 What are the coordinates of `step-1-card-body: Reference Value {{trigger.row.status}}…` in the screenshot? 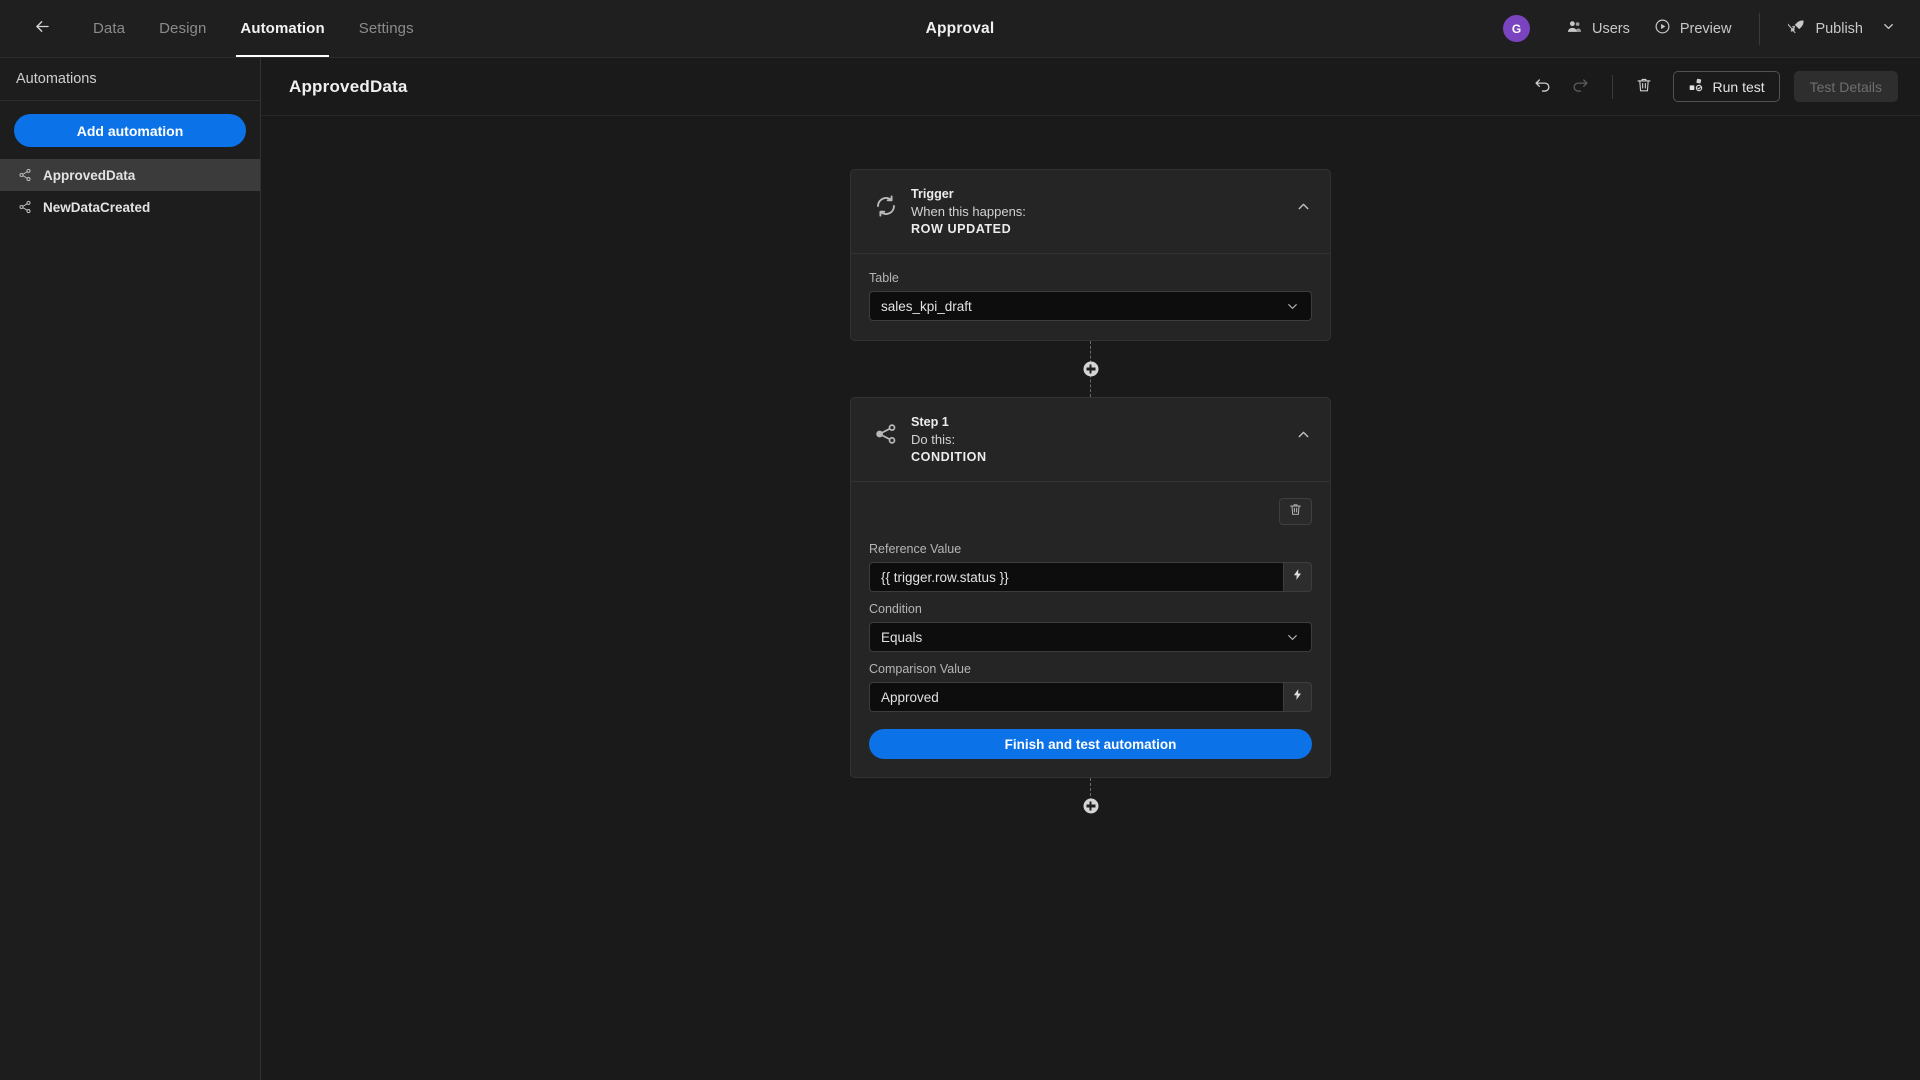 It's located at (1090, 629).